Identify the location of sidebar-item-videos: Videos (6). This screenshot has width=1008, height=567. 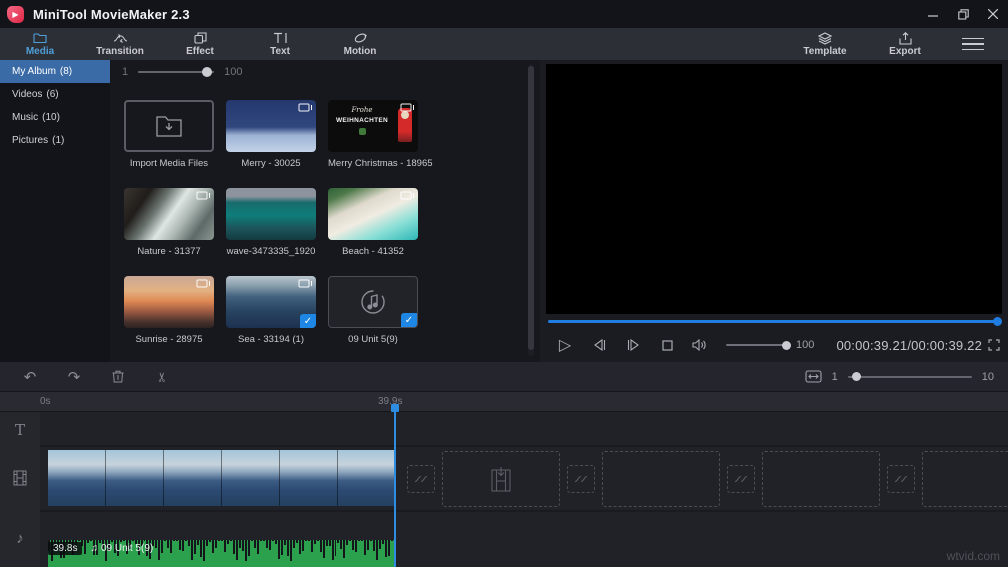
(55, 94).